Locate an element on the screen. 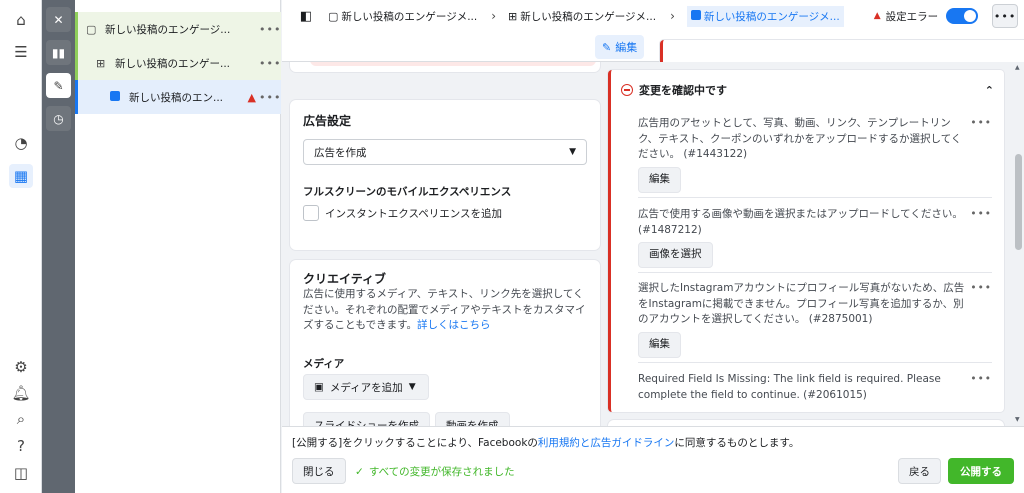 This screenshot has width=1024, height=493. tree-item-ad: 新しい投稿のエン... ▲ ••• is located at coordinates (178, 97).